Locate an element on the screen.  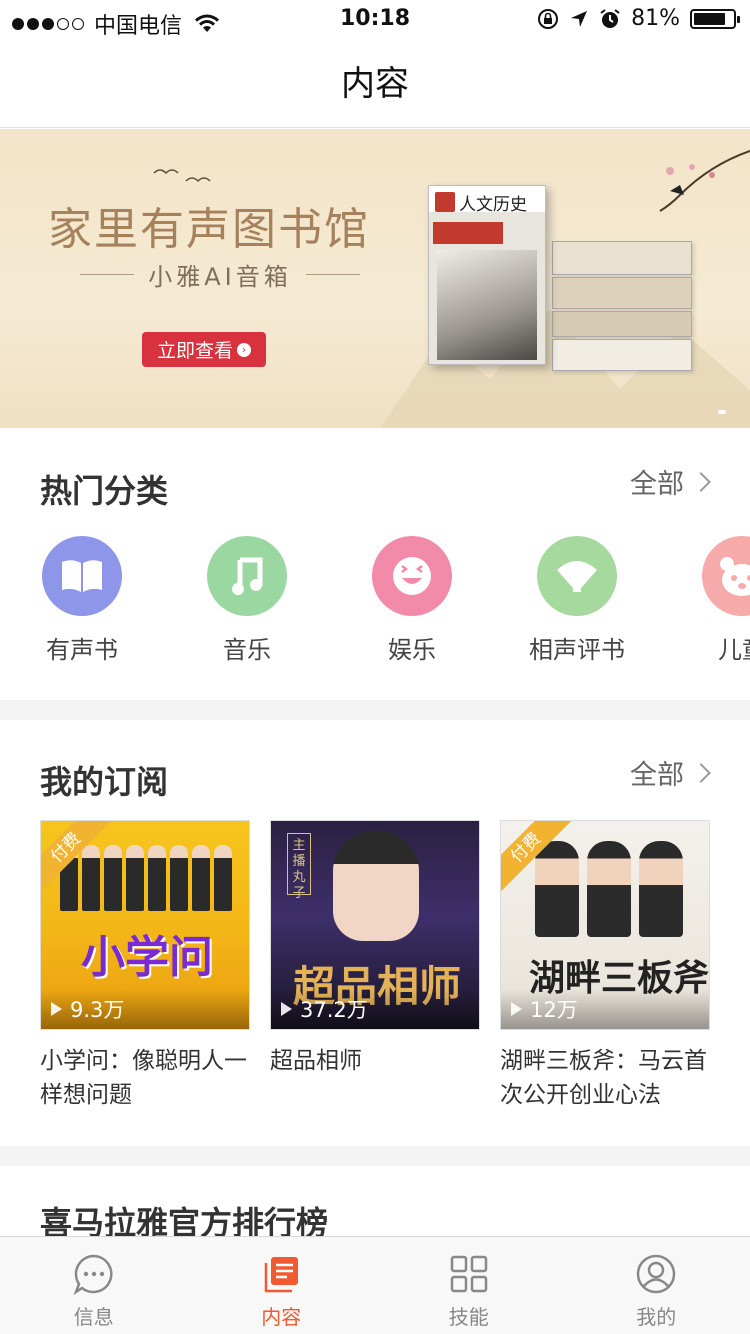
play-count-value: 9.3万 is located at coordinates (97, 1010).